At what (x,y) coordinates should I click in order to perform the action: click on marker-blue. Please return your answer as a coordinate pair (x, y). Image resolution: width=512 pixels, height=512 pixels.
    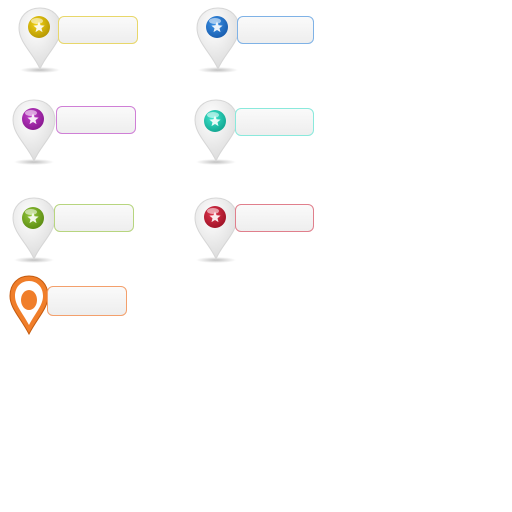
    Looking at the image, I should click on (264, 42).